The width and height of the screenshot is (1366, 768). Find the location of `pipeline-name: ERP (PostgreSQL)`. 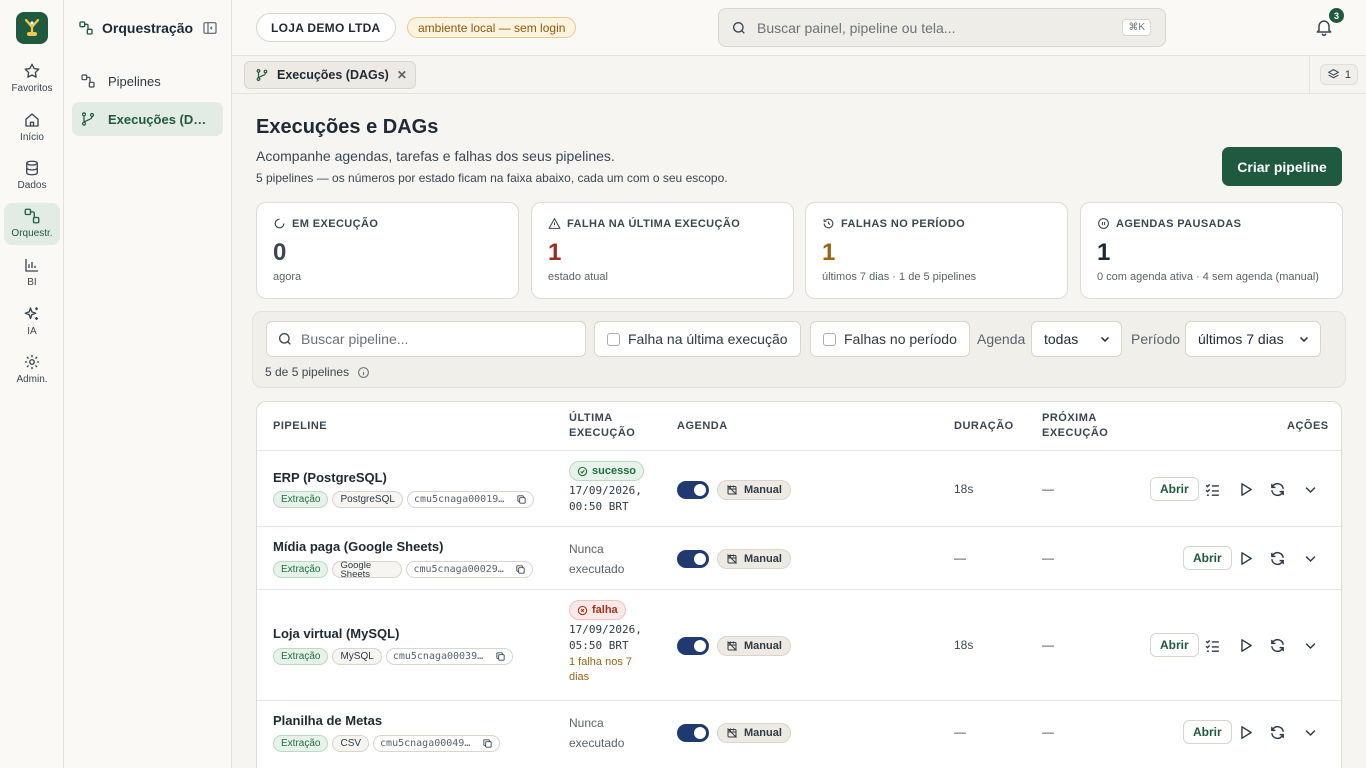

pipeline-name: ERP (PostgreSQL) is located at coordinates (330, 477).